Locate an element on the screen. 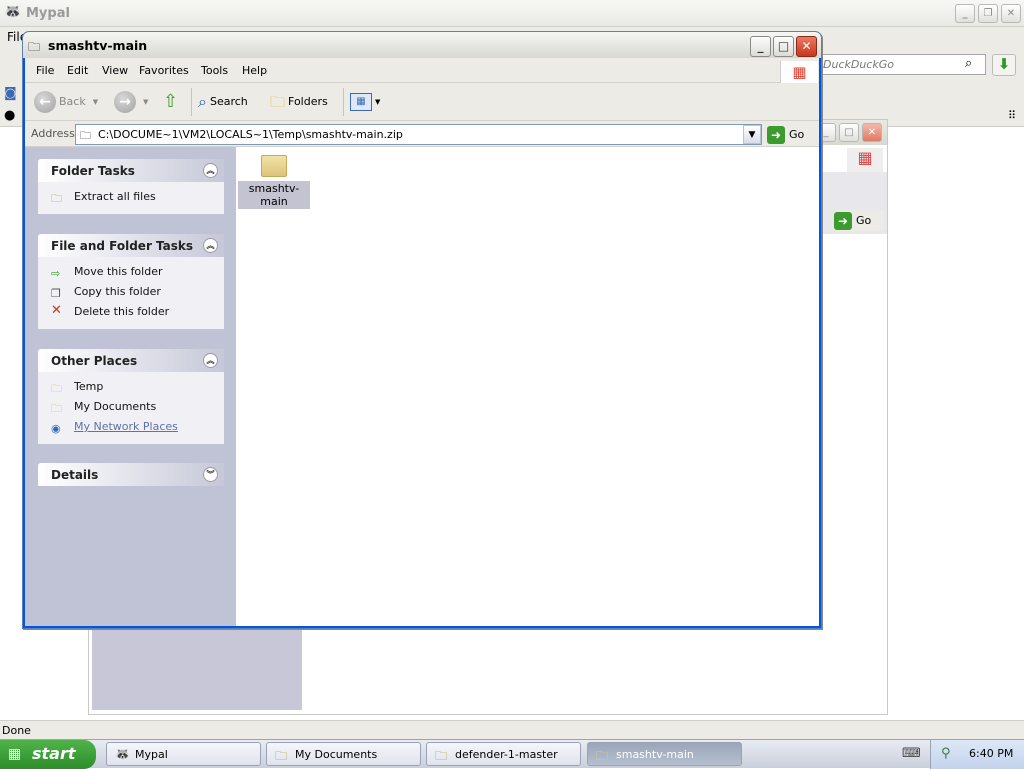 The height and width of the screenshot is (769, 1024). folders-button: 🗀 Folders is located at coordinates (299, 102).